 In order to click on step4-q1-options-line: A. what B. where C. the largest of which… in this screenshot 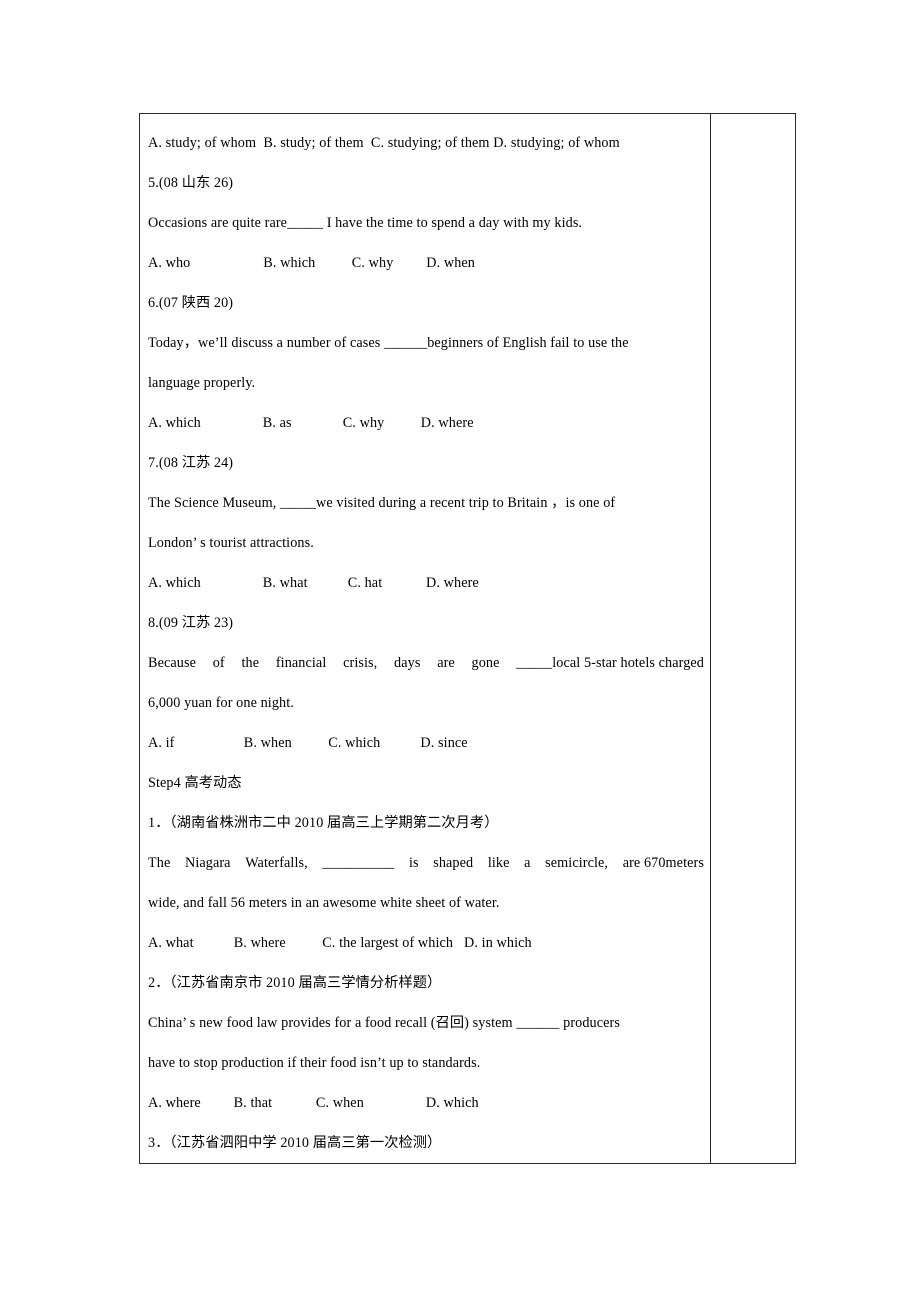, I will do `click(340, 943)`.